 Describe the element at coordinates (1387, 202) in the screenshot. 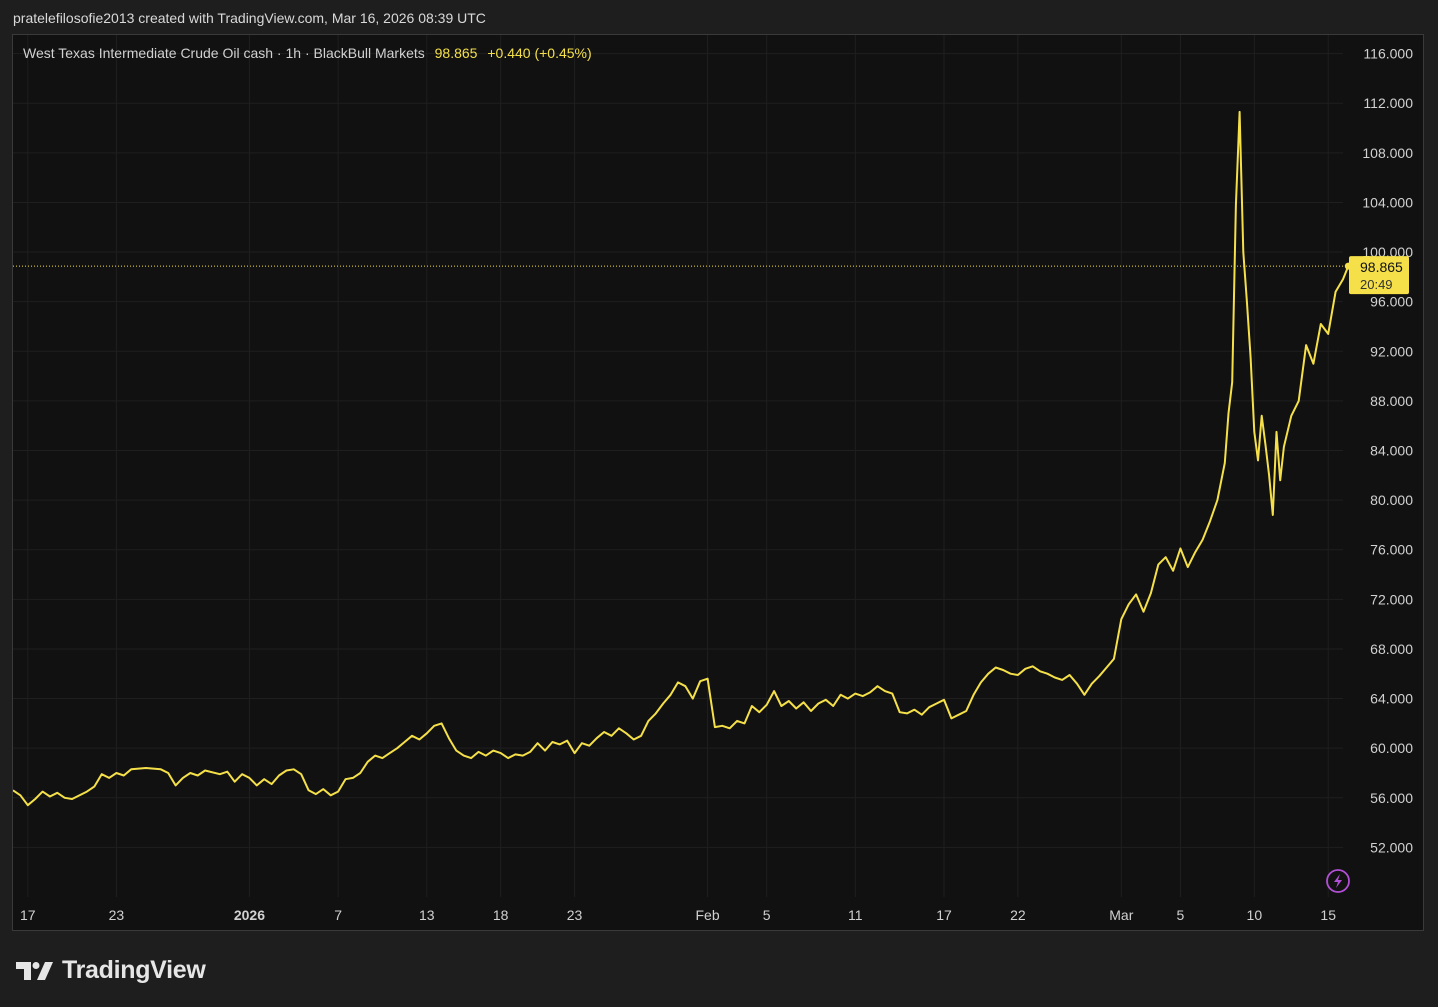

I see `y-tick-label: 104.000` at that location.